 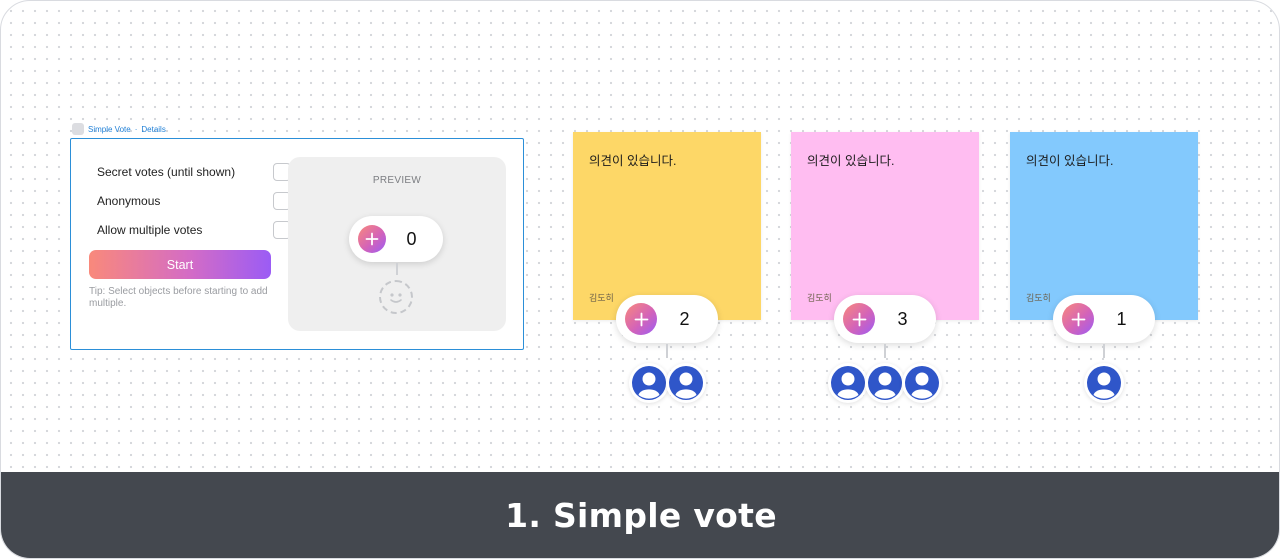 What do you see at coordinates (396, 297) in the screenshot?
I see `placeholder-avatar-icon` at bounding box center [396, 297].